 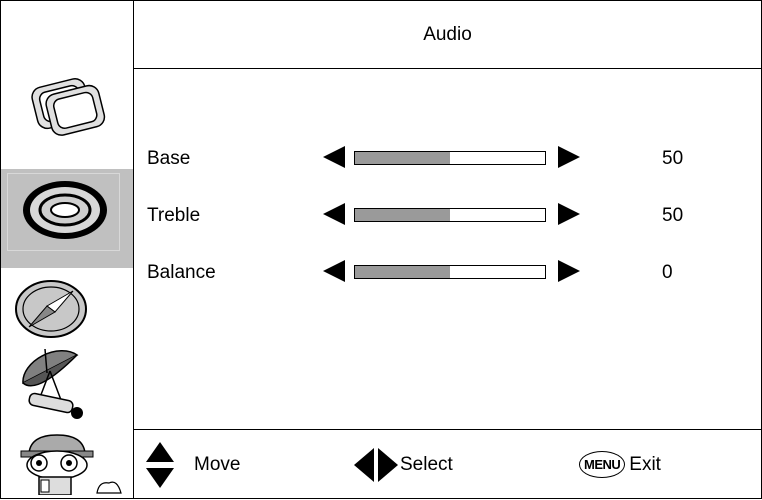 What do you see at coordinates (181, 272) in the screenshot?
I see `setting-label: Balance` at bounding box center [181, 272].